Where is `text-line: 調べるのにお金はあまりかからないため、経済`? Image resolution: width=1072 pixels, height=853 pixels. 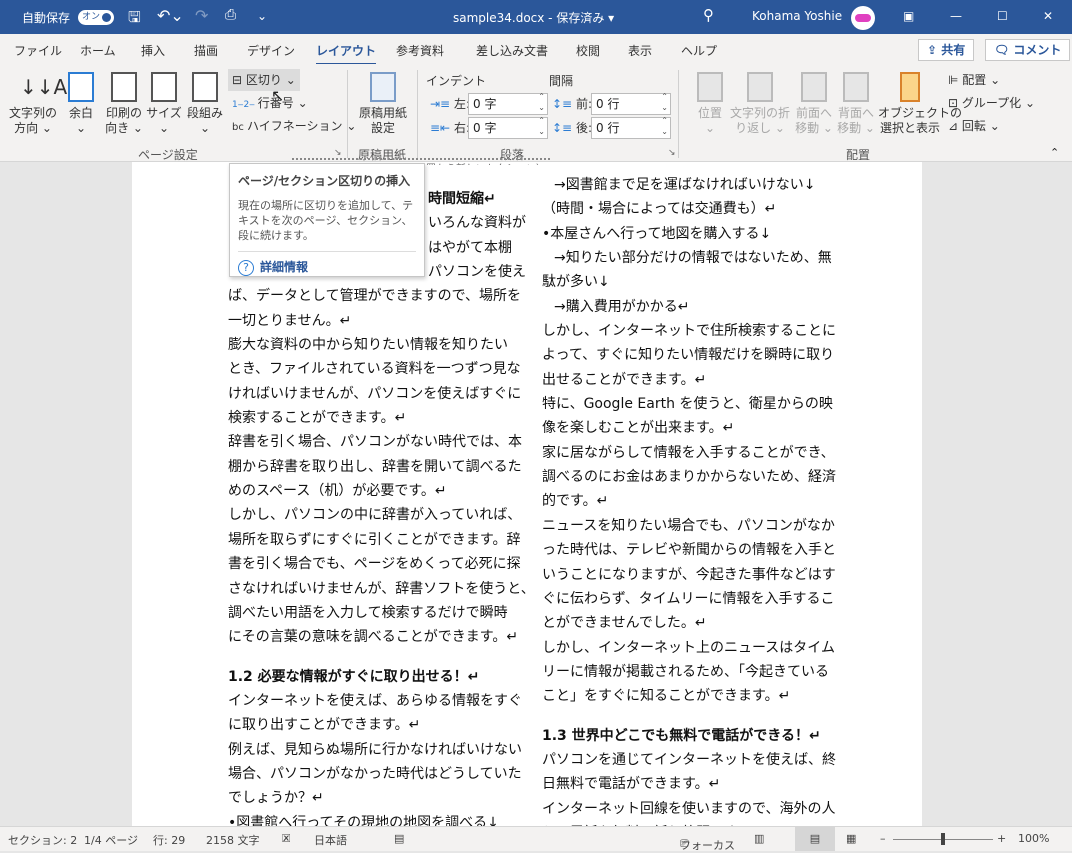
text-line: 調べるのにお金はあまりかからないため、経済 is located at coordinates (689, 477).